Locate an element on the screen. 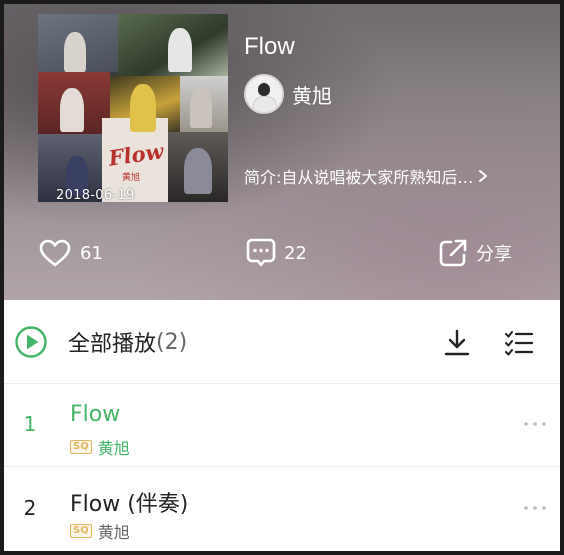 This screenshot has width=564, height=555. multi-select-icon is located at coordinates (519, 343).